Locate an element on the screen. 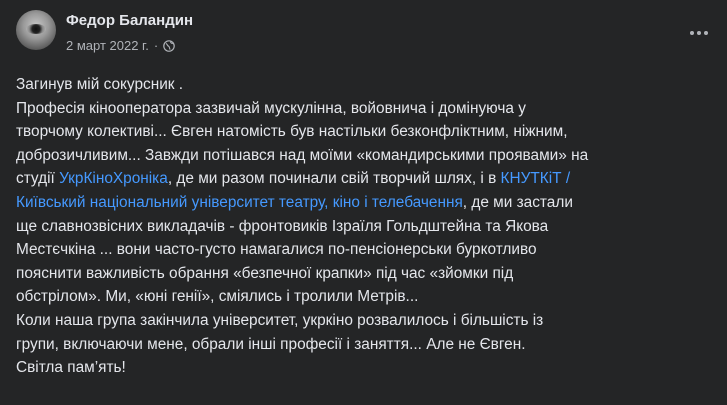 The width and height of the screenshot is (727, 405). more-options-button is located at coordinates (699, 33).